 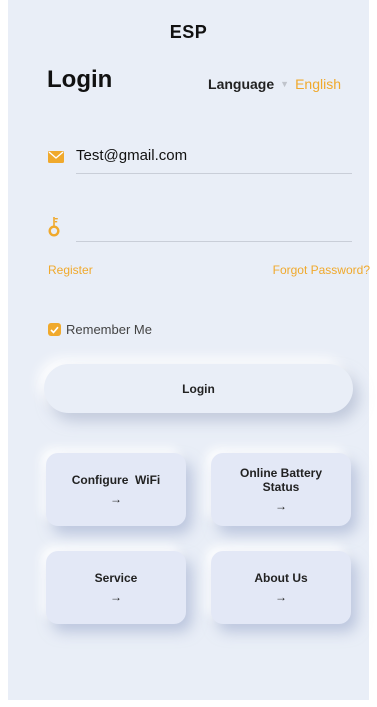 What do you see at coordinates (116, 587) in the screenshot?
I see `service-tile: Service →` at bounding box center [116, 587].